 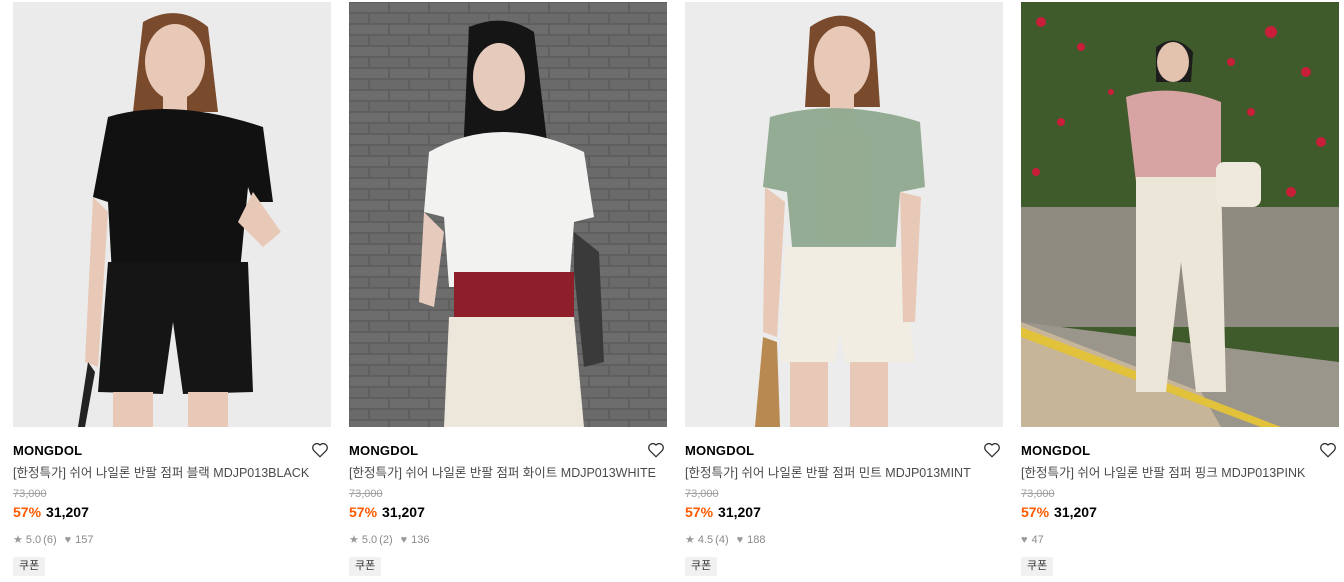 I want to click on likes-count: 188, so click(x=756, y=540).